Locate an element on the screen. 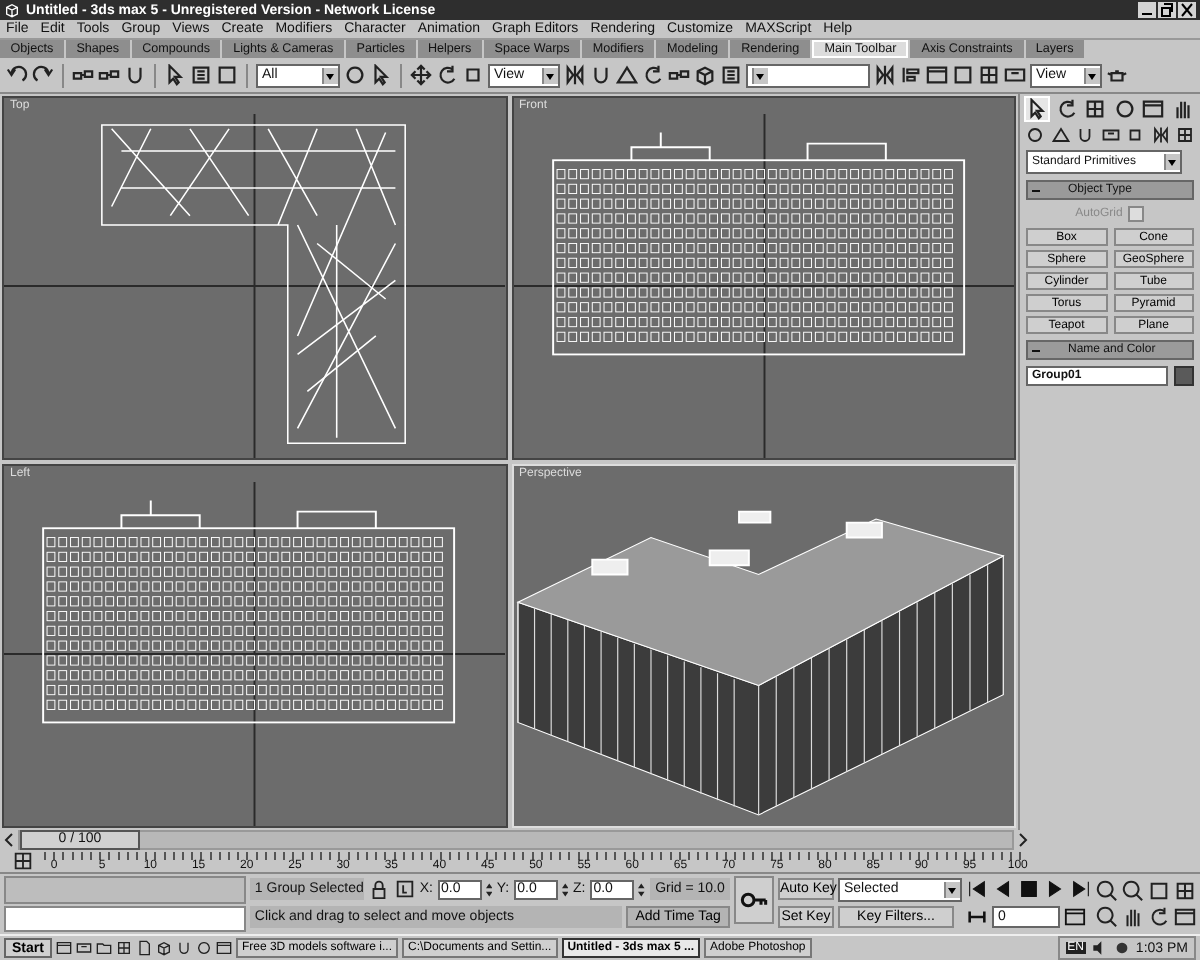  previous-frame-icon is located at coordinates (1003, 889).